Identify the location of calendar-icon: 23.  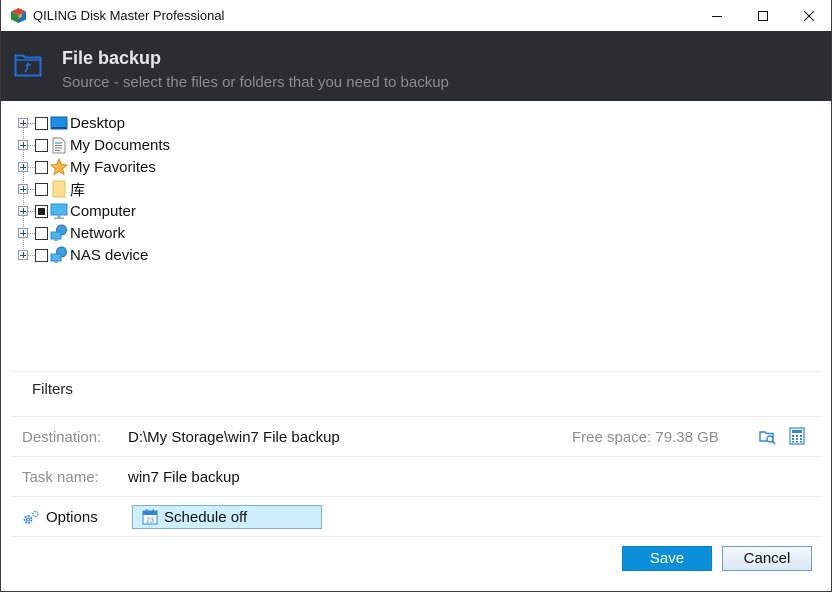
(150, 517).